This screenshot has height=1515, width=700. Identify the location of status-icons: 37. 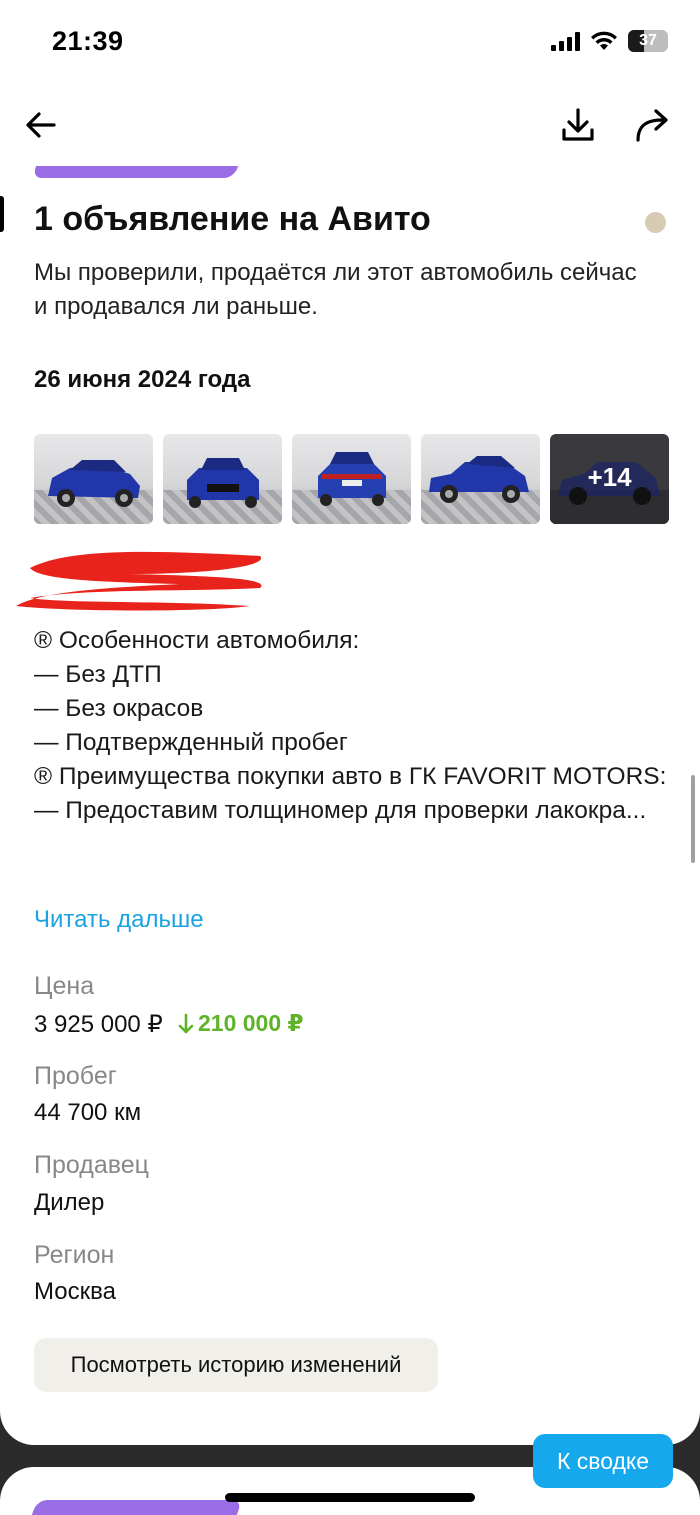
(609, 41).